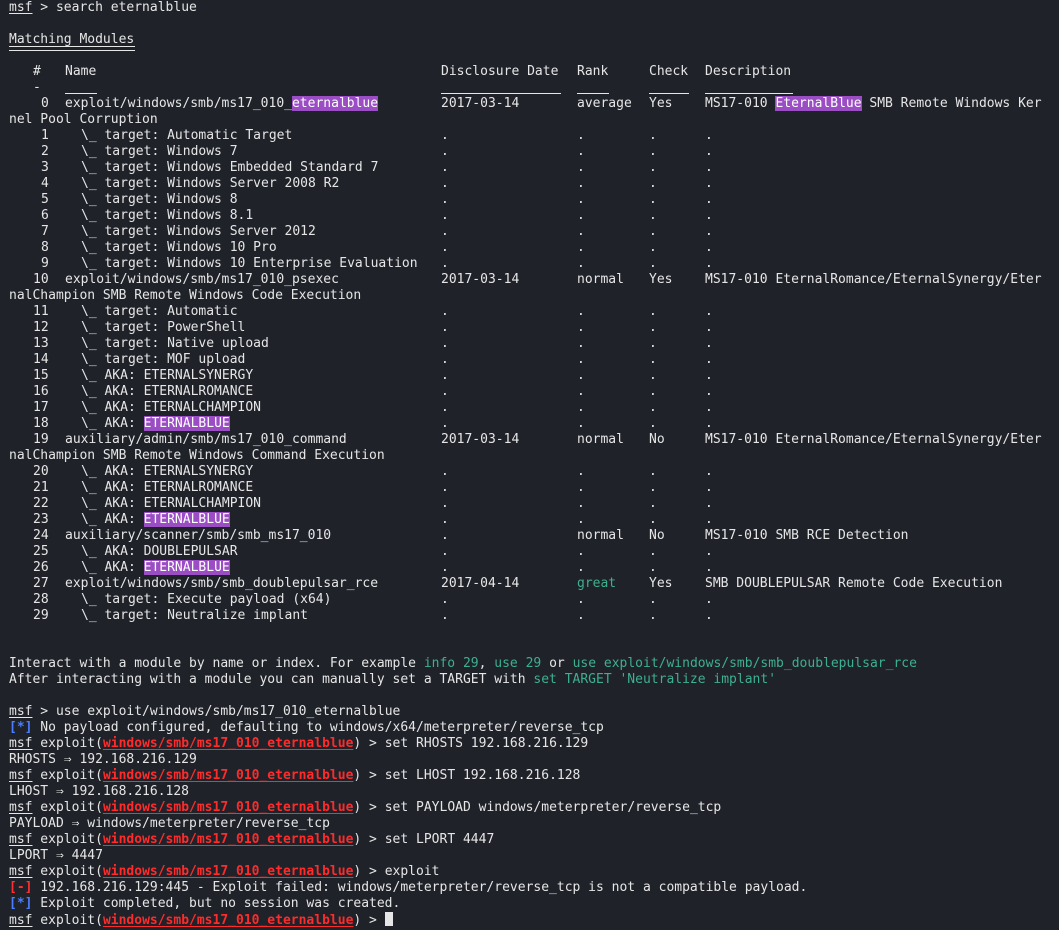  Describe the element at coordinates (198, 231) in the screenshot. I see `module-name: \_ target: Windows Server 2012` at that location.